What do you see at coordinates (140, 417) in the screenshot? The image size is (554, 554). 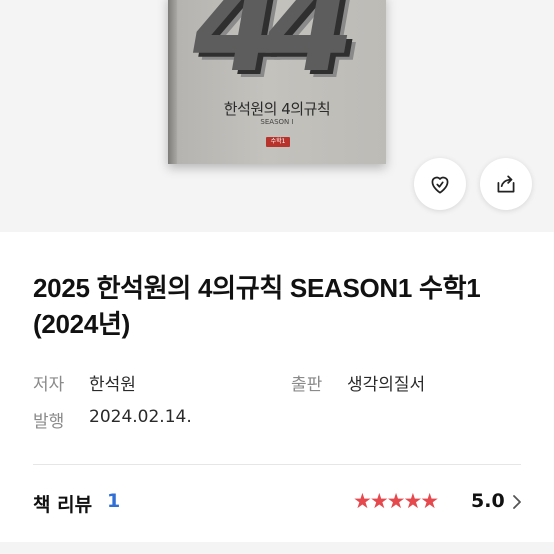 I see `published-value: 2024.02.14.` at bounding box center [140, 417].